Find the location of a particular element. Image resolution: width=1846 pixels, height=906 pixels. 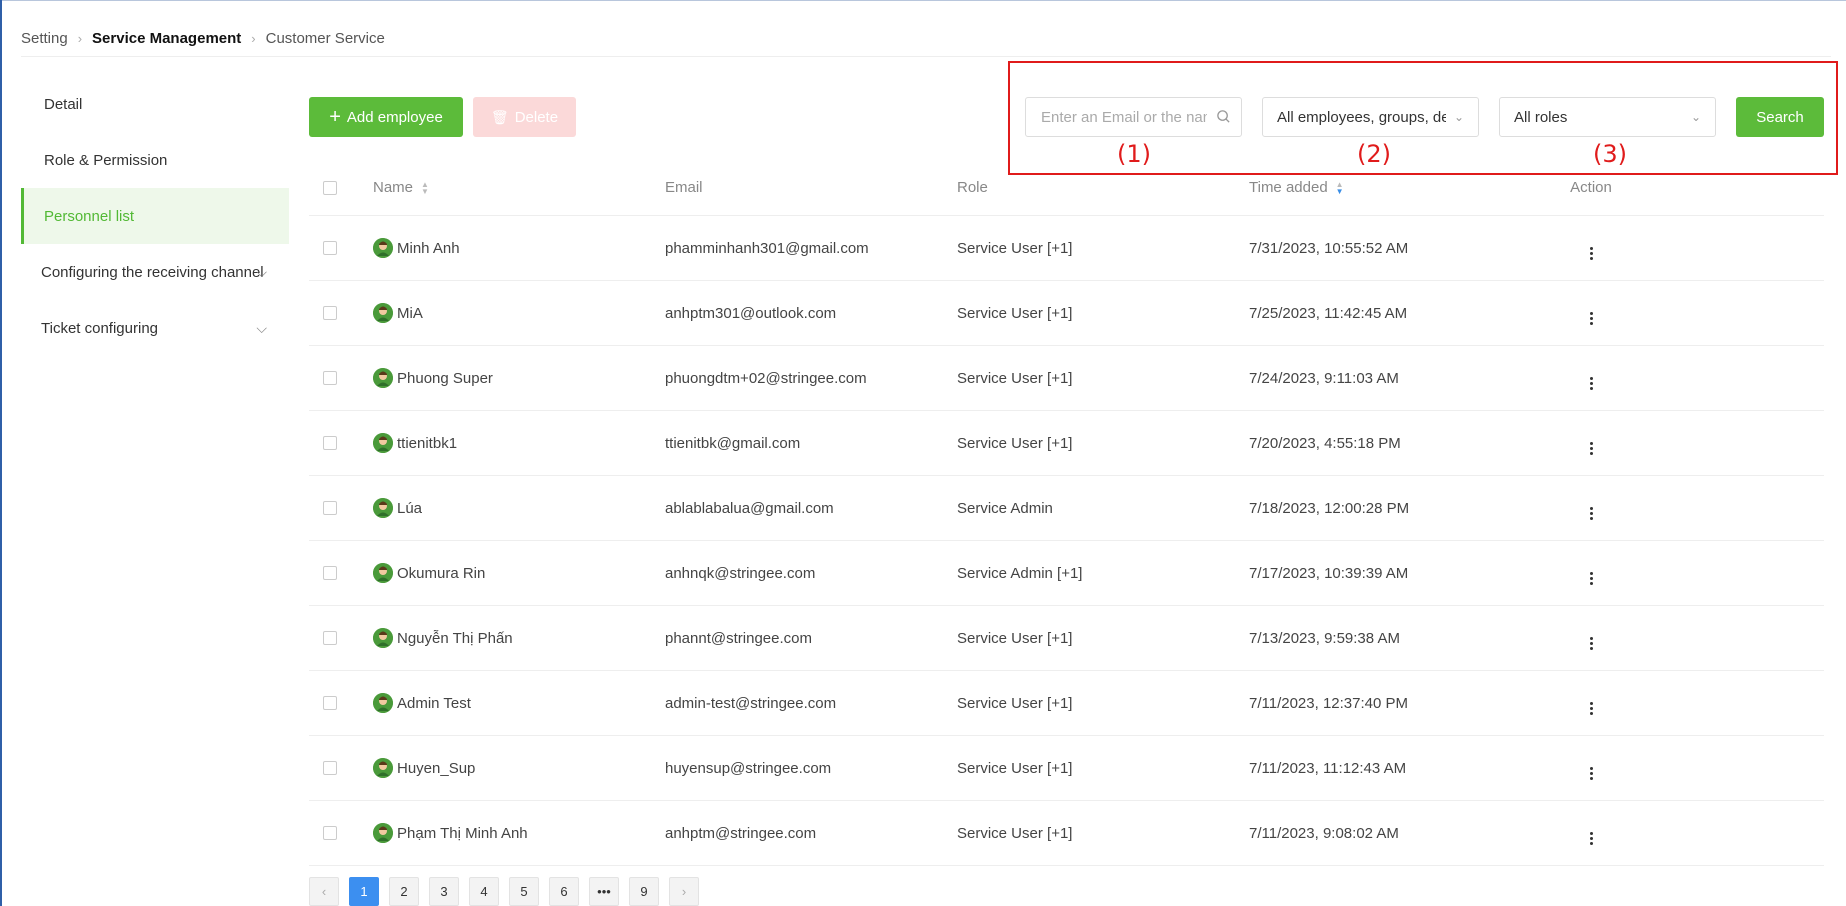

employee-email: admin-test@stringee.com is located at coordinates (751, 703).